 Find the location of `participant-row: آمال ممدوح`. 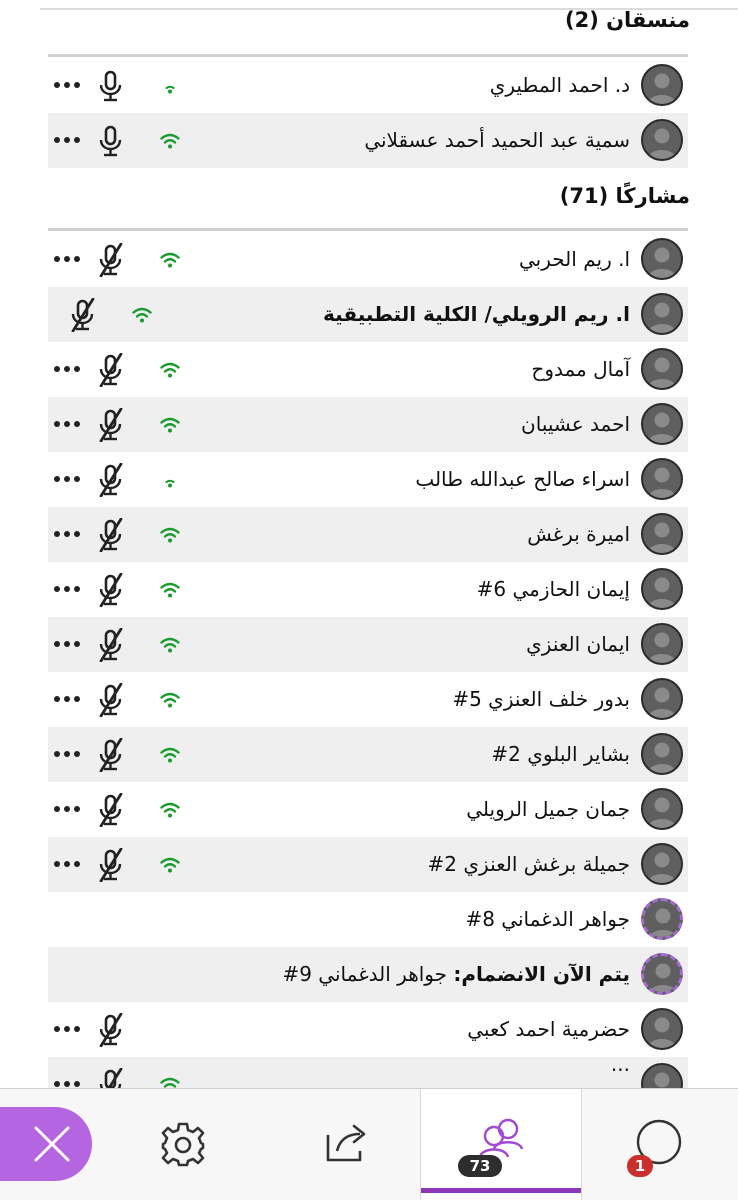

participant-row: آمال ممدوح is located at coordinates (368, 369).